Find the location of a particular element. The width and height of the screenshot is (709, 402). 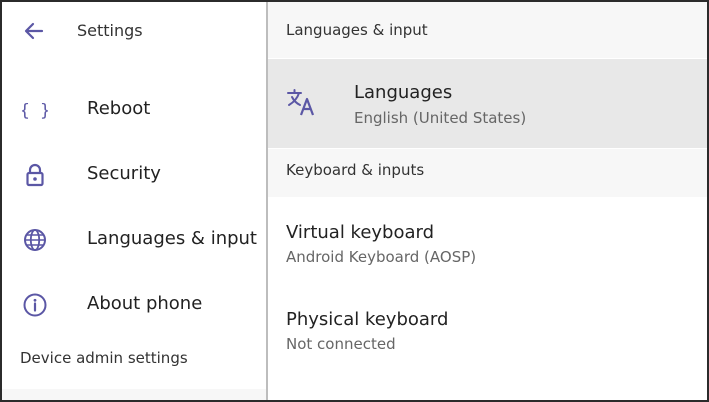

device-admin-settings-item: Device admin settings is located at coordinates (134, 363).